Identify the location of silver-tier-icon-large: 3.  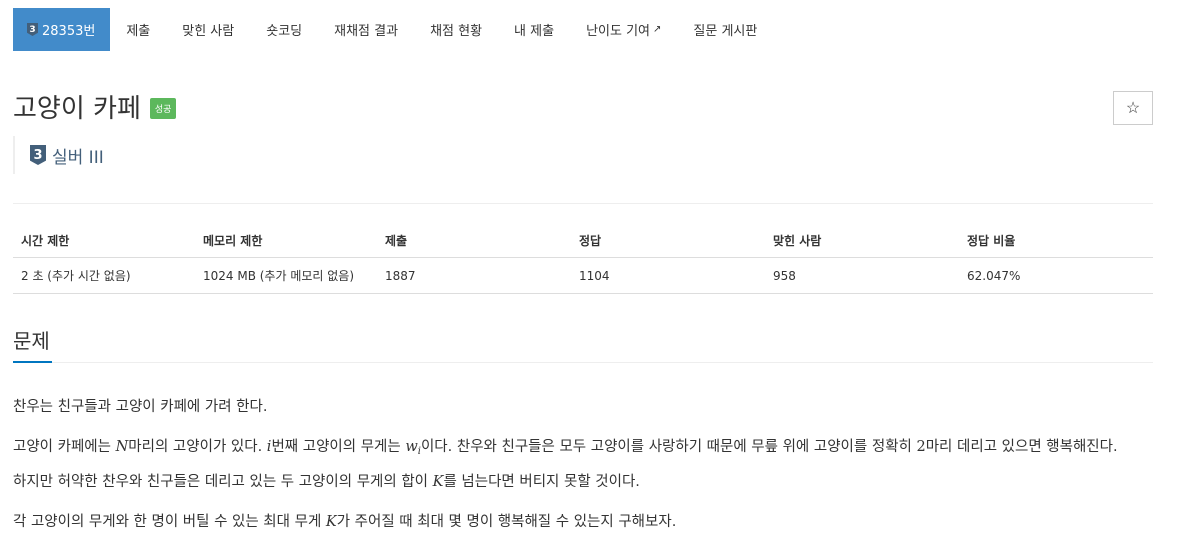
(38, 155).